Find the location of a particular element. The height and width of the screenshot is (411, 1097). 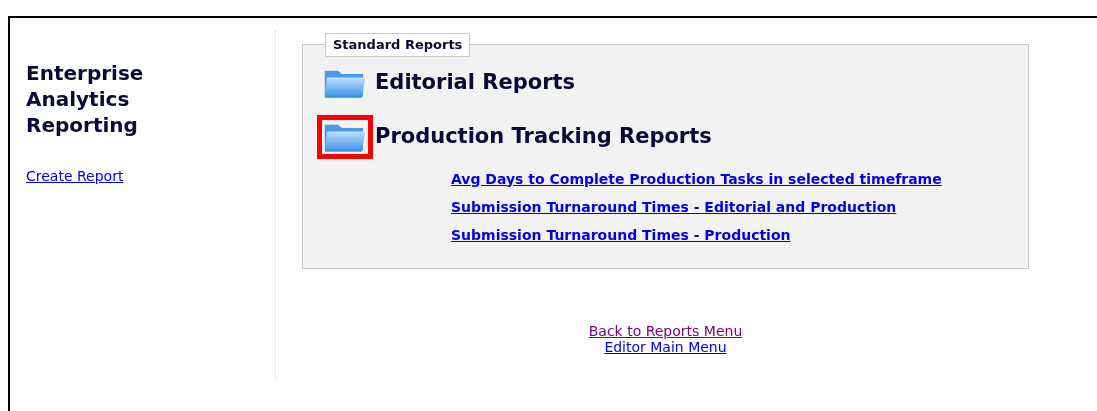

app-title: Enterprise Analytics Reporting is located at coordinates (85, 99).